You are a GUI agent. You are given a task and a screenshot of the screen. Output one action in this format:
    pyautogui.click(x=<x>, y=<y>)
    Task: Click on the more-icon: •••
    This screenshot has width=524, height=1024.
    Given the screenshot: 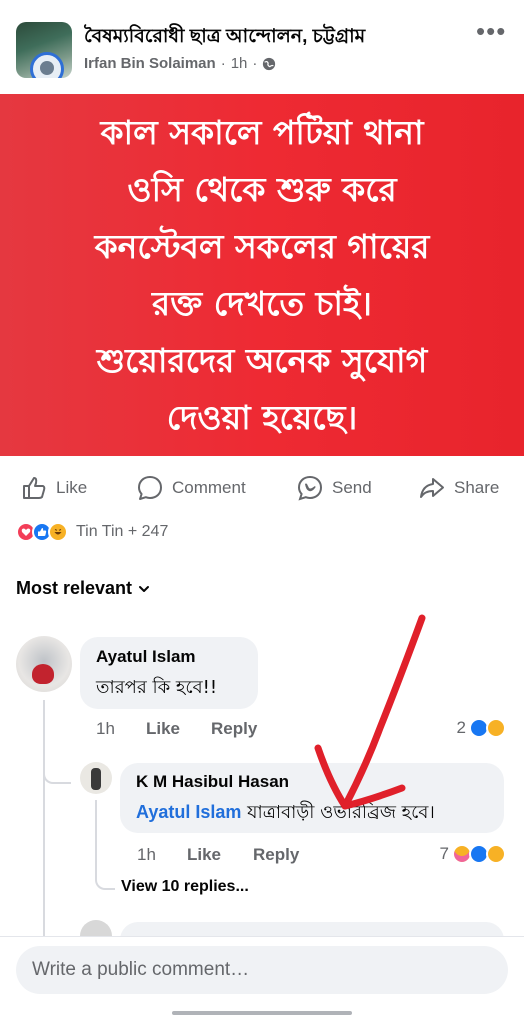 What is the action you would take?
    pyautogui.click(x=492, y=31)
    